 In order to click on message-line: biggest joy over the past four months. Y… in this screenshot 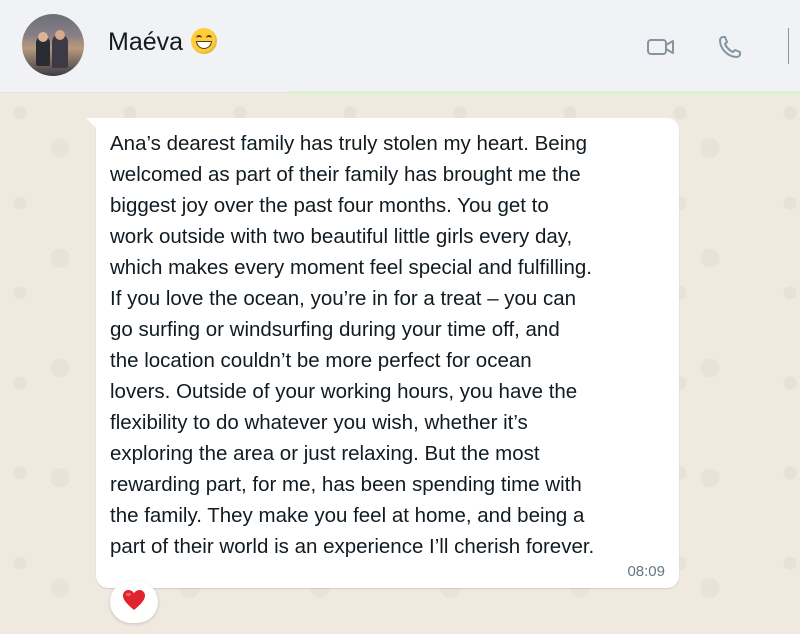, I will do `click(329, 205)`.